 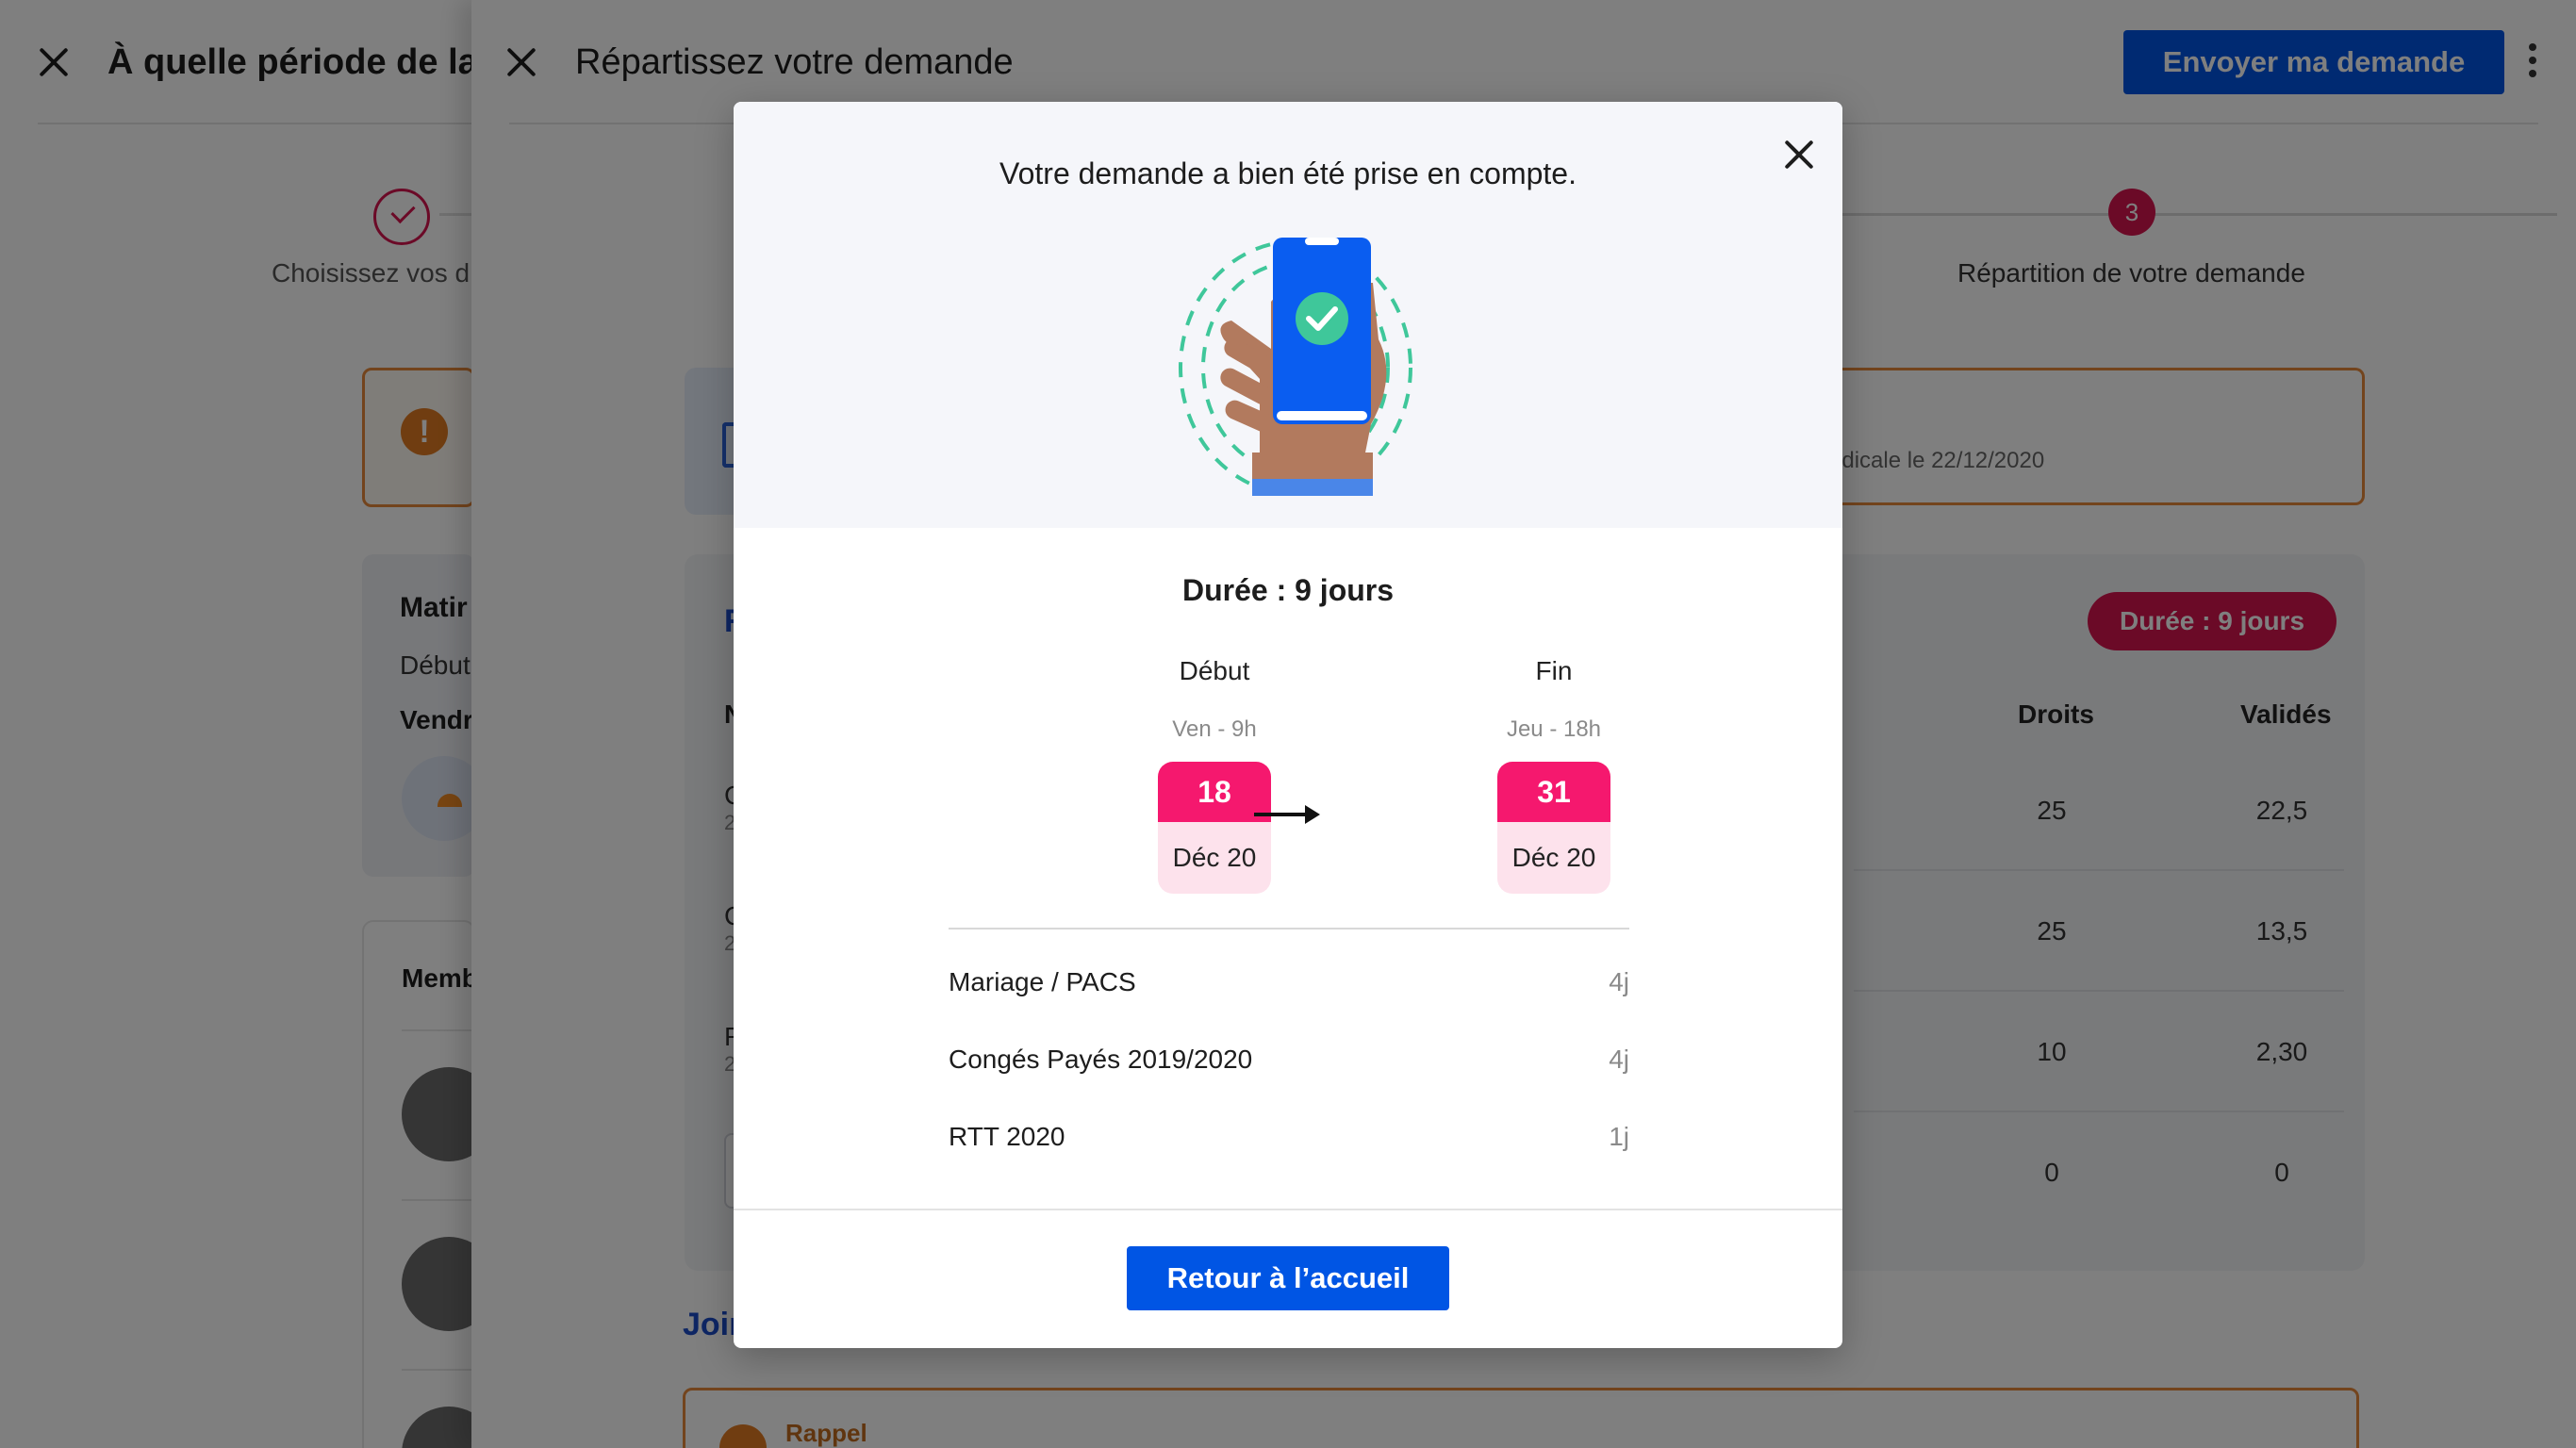 I want to click on end-date-card: 31 Déc 20, so click(x=1553, y=828).